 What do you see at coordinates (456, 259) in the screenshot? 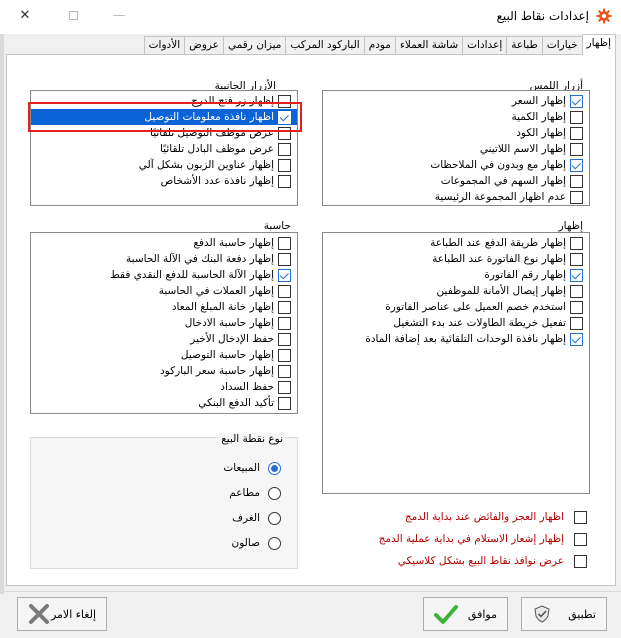
I see `display-option: إظهار نوع الفاتورة عند الطباعة` at bounding box center [456, 259].